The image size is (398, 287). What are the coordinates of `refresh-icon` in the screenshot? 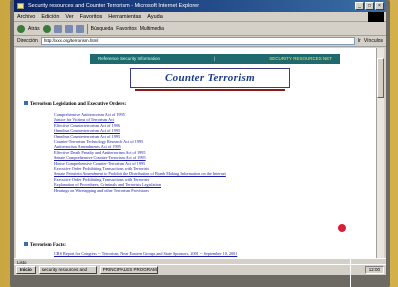 It's located at (68, 28).